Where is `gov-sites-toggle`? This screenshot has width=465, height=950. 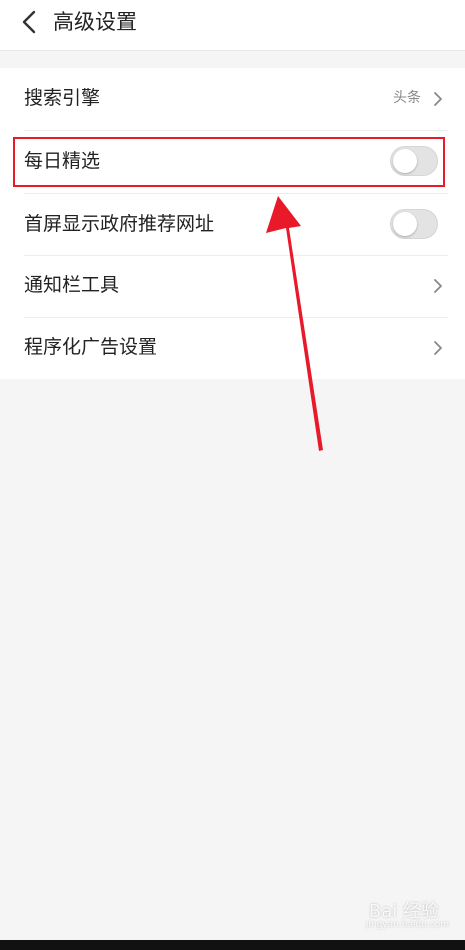 gov-sites-toggle is located at coordinates (414, 224).